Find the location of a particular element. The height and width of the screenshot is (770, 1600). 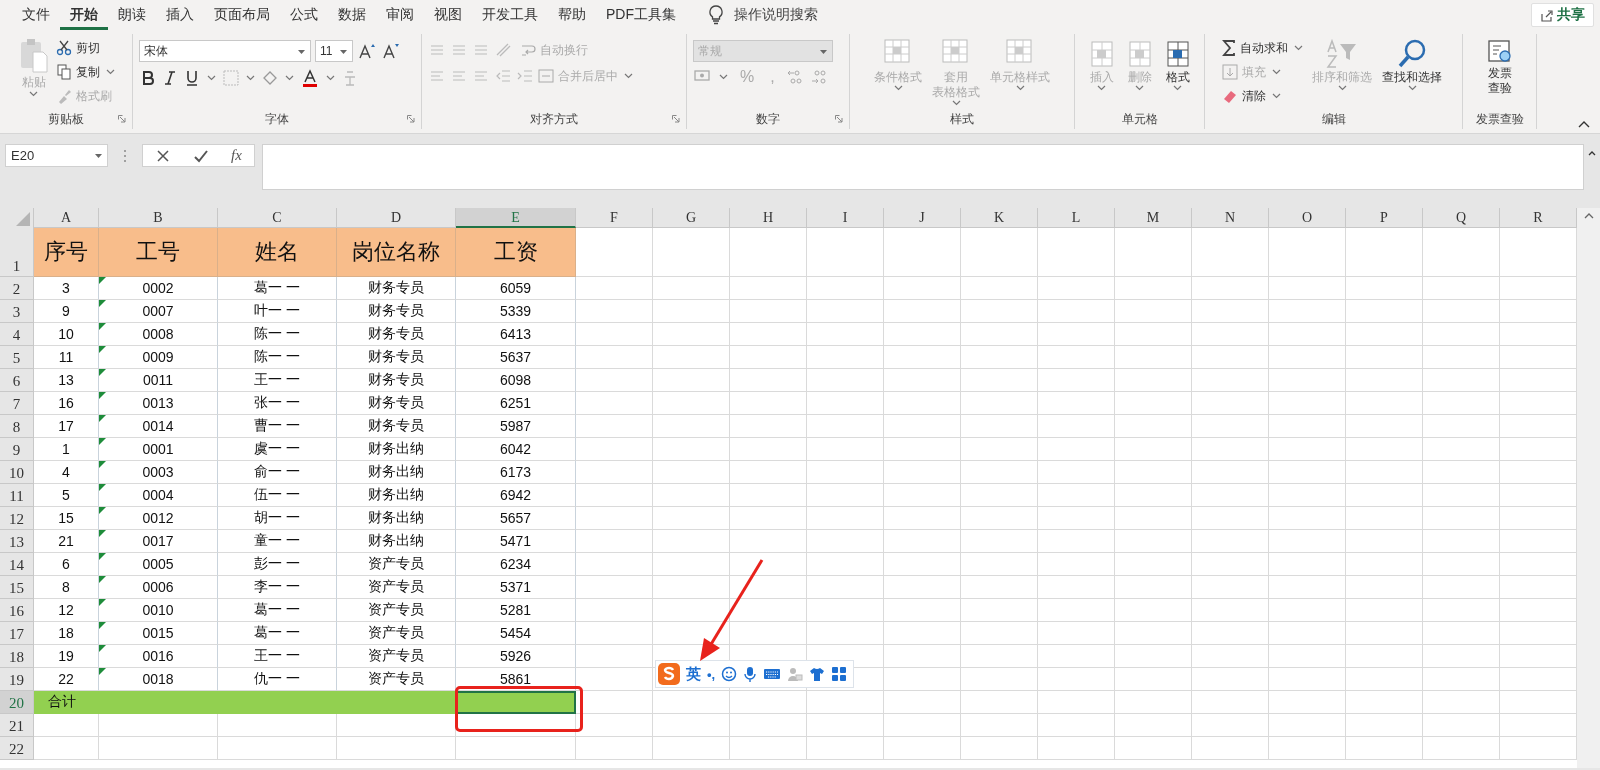

row-header: 17 is located at coordinates (17, 633).